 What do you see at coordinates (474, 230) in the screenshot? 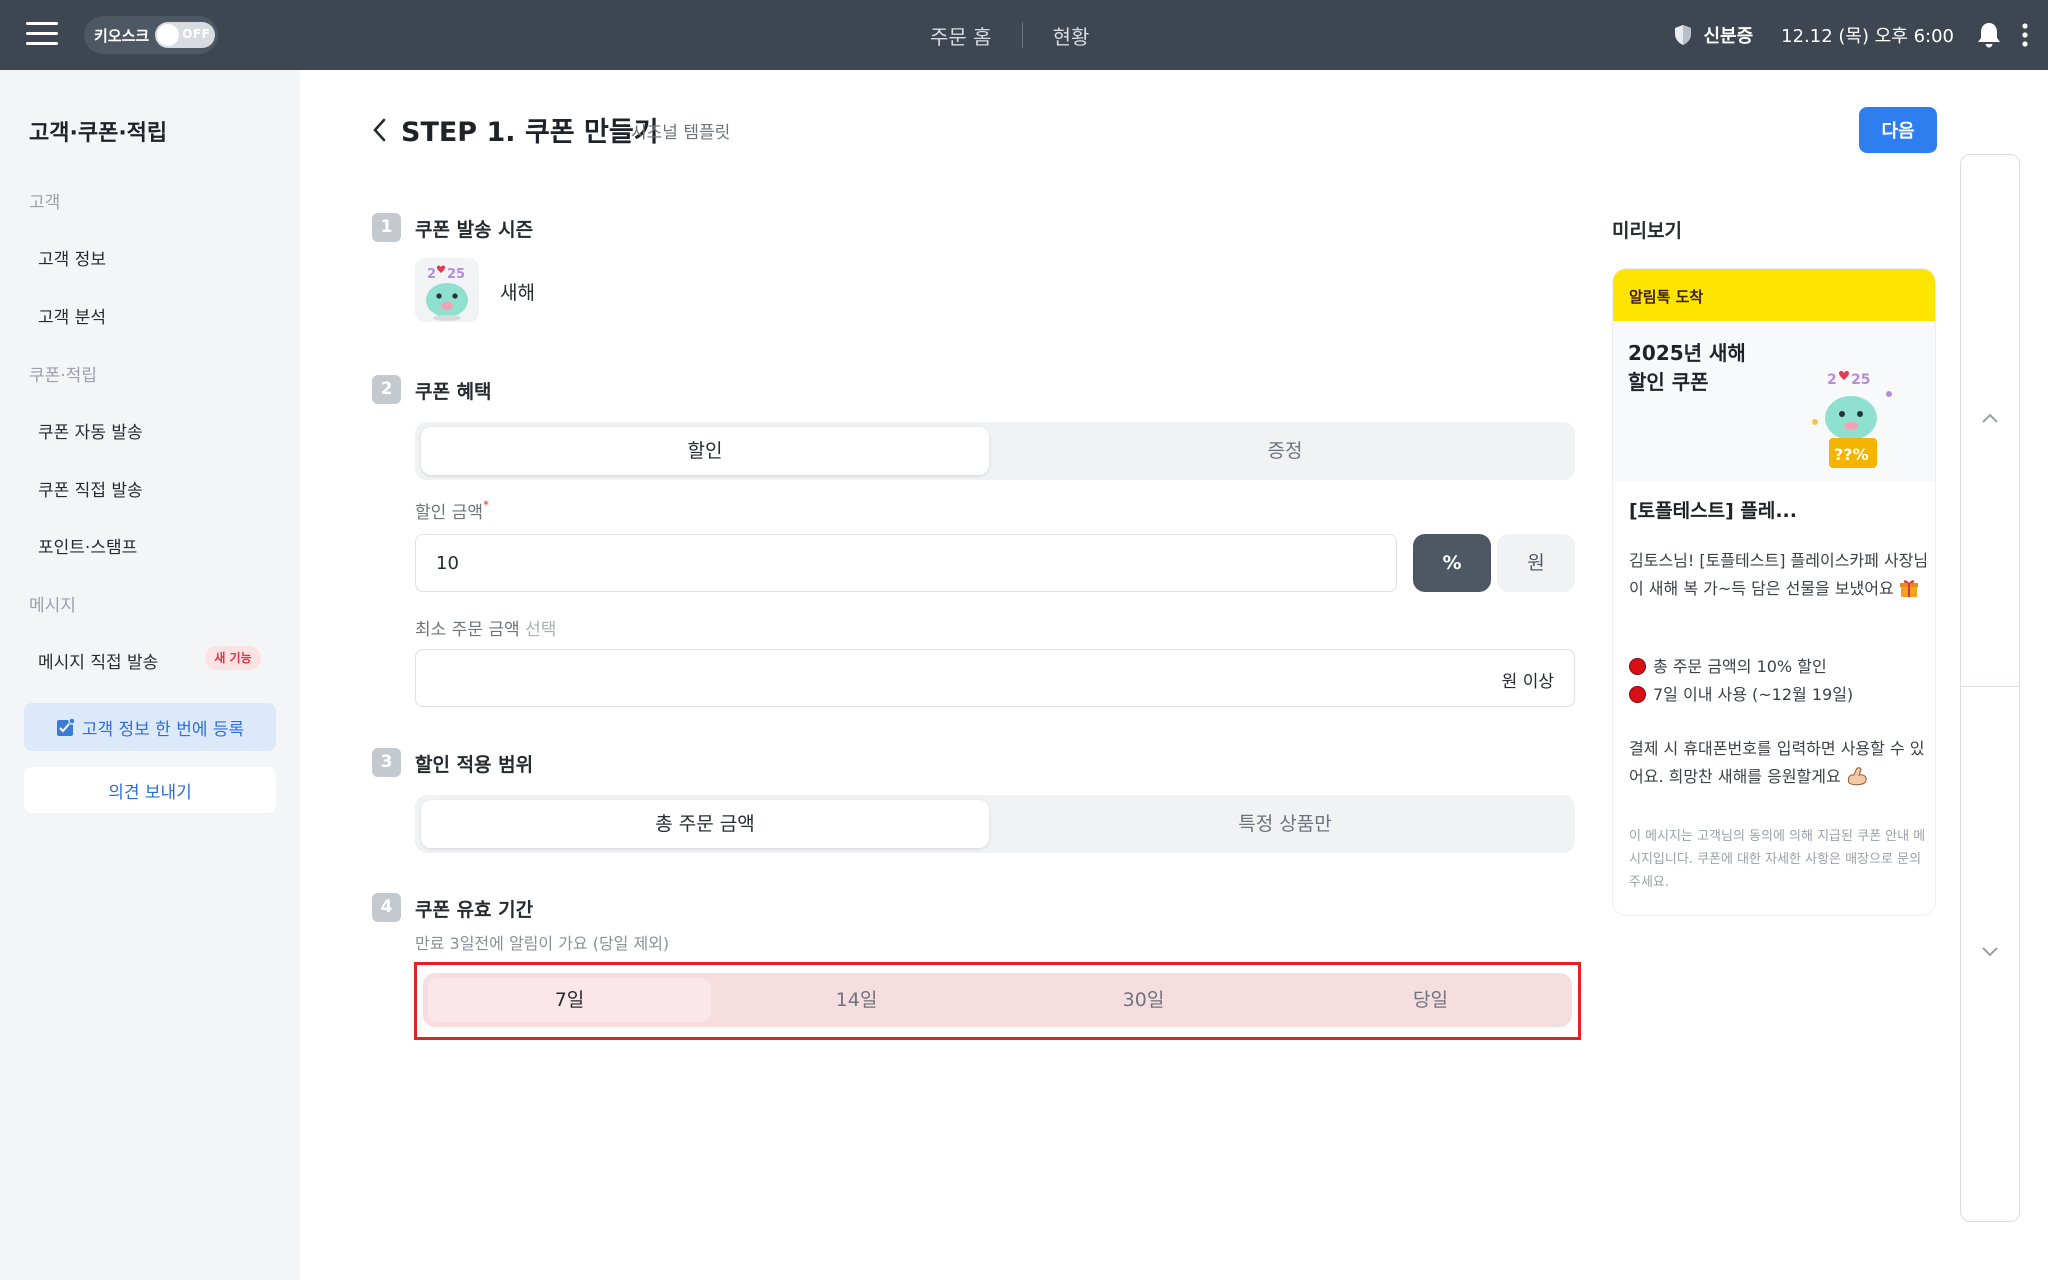
I see `step-title-season: 쿠폰 발송 시즌` at bounding box center [474, 230].